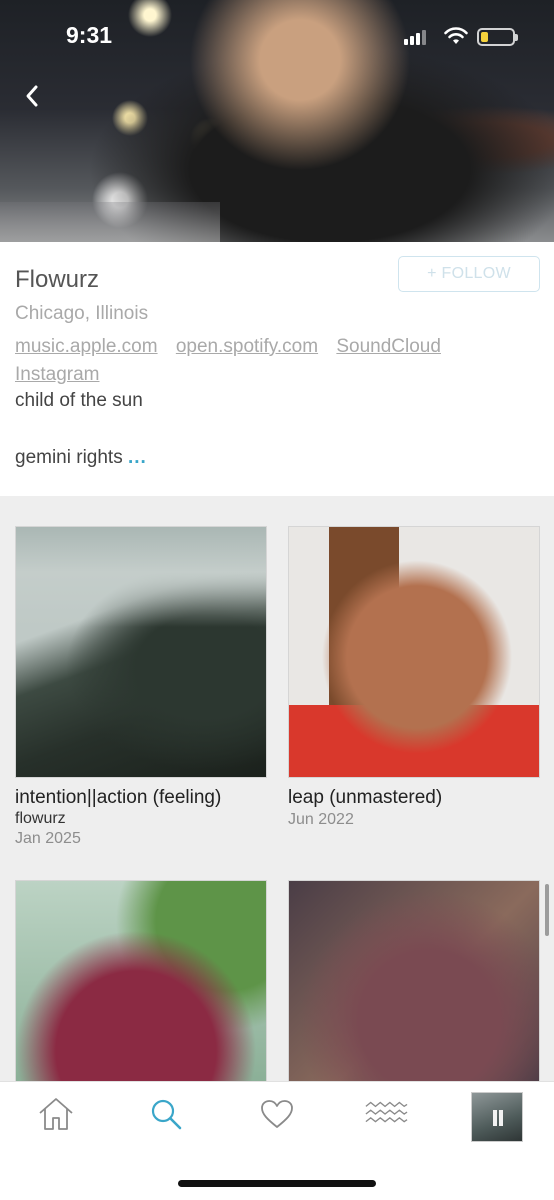 Image resolution: width=554 pixels, height=1200 pixels. What do you see at coordinates (388, 346) in the screenshot?
I see `link-soundcloud: SoundCloud` at bounding box center [388, 346].